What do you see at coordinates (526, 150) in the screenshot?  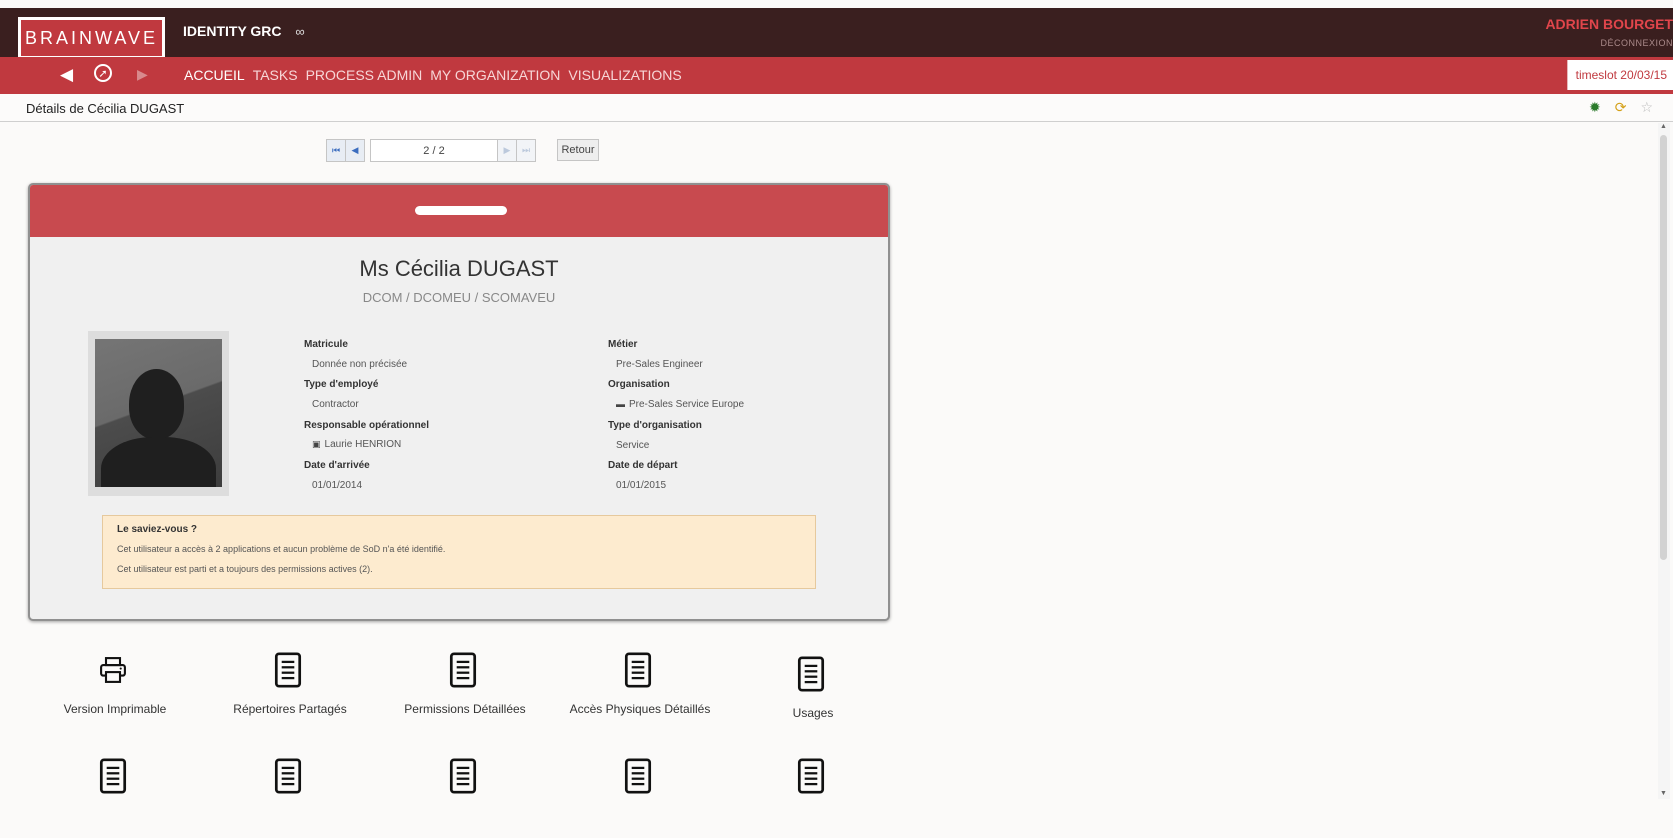 I see `last-page-icon: ⏭` at bounding box center [526, 150].